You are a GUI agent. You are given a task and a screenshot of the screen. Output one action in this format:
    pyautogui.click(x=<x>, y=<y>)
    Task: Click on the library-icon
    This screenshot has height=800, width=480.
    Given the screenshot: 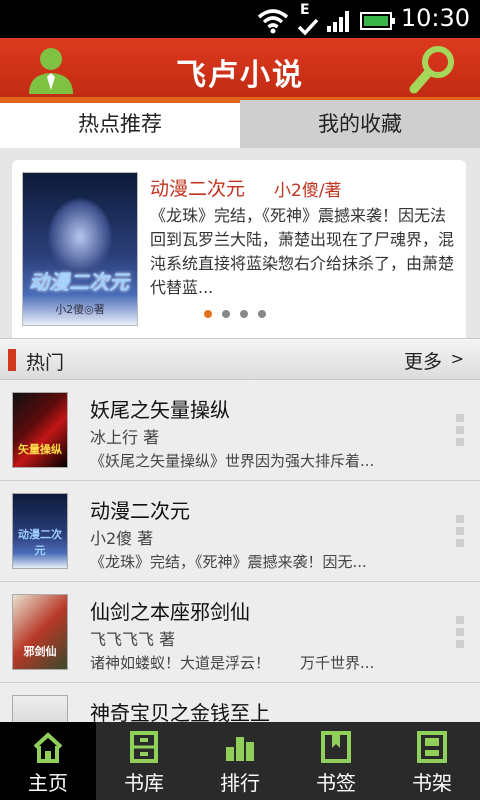 What is the action you would take?
    pyautogui.click(x=144, y=747)
    